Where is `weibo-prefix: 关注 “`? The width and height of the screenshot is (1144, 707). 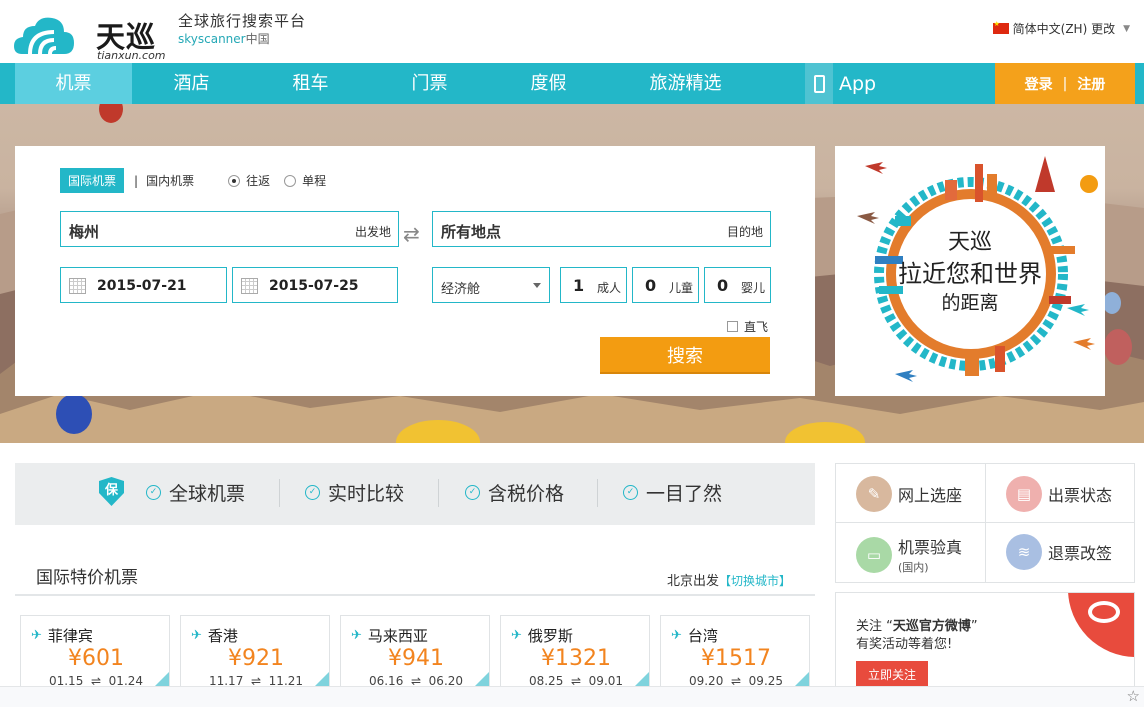 weibo-prefix: 关注 “ is located at coordinates (874, 626).